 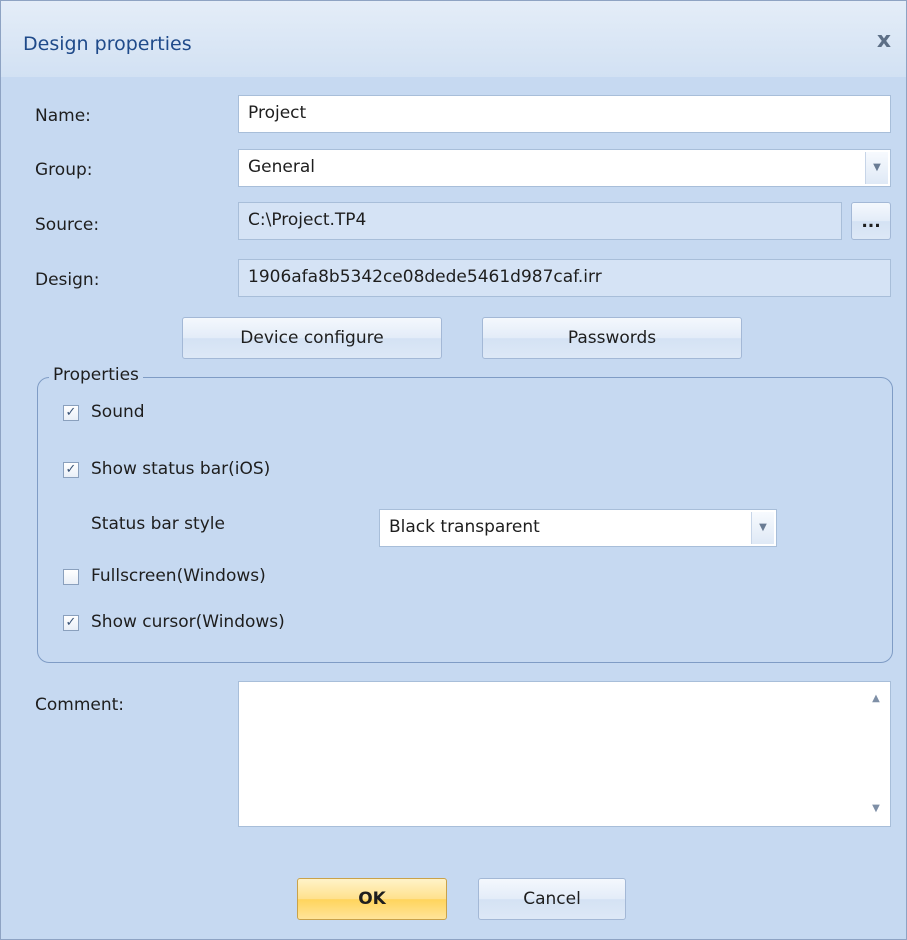 I want to click on ok-button: OK, so click(x=372, y=899).